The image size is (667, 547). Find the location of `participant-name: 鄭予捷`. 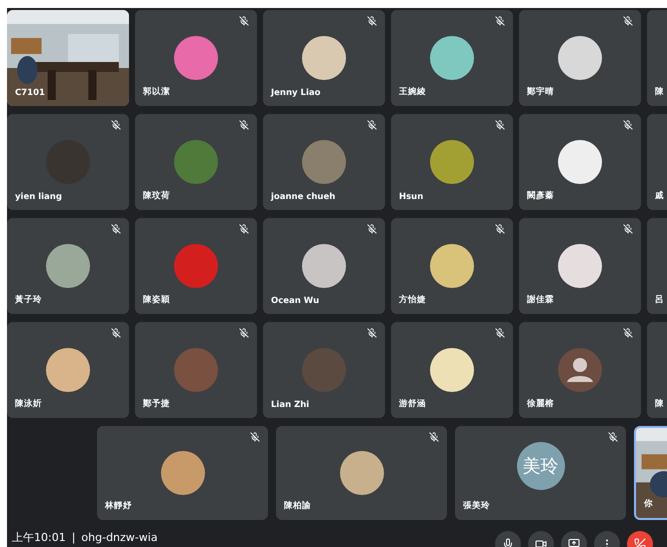

participant-name: 鄭予捷 is located at coordinates (156, 404).